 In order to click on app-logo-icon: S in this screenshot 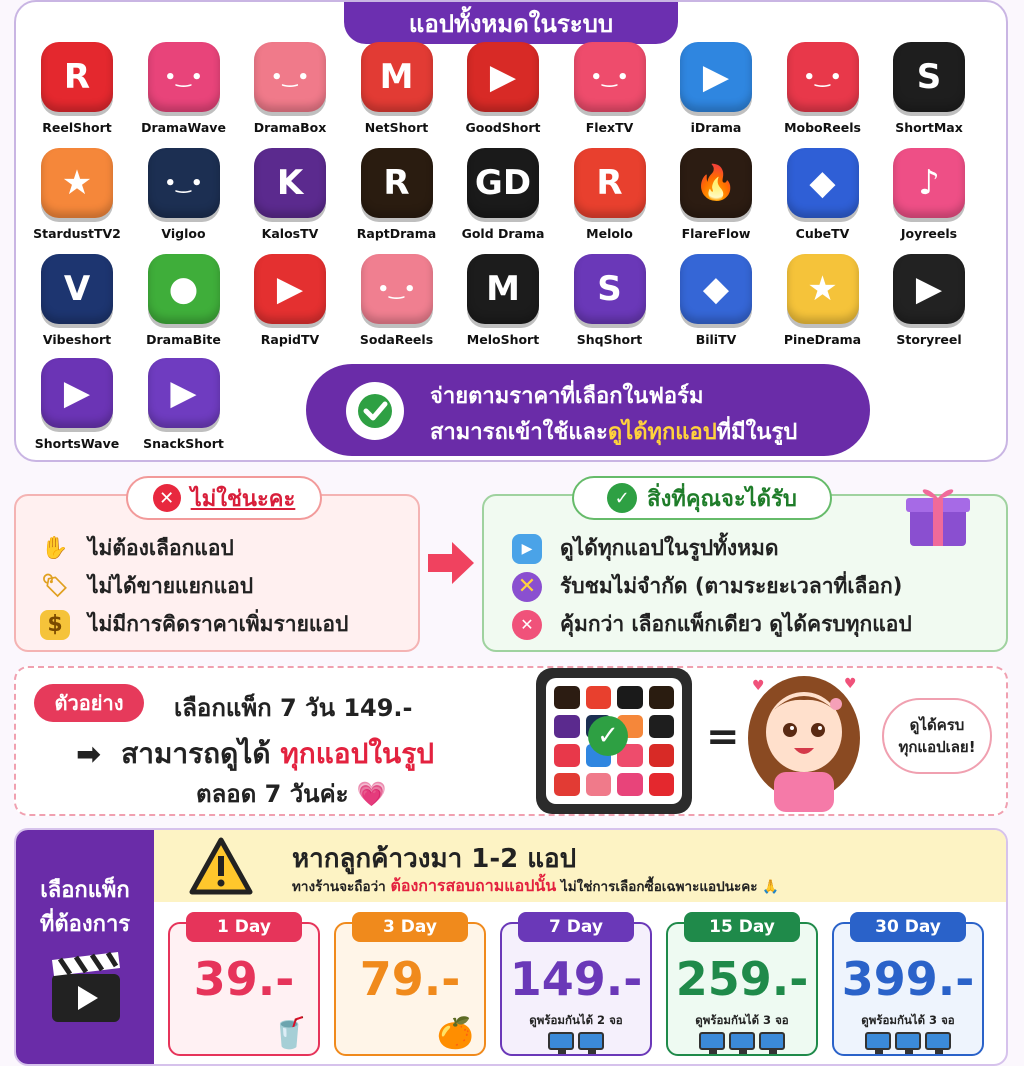, I will do `click(929, 77)`.